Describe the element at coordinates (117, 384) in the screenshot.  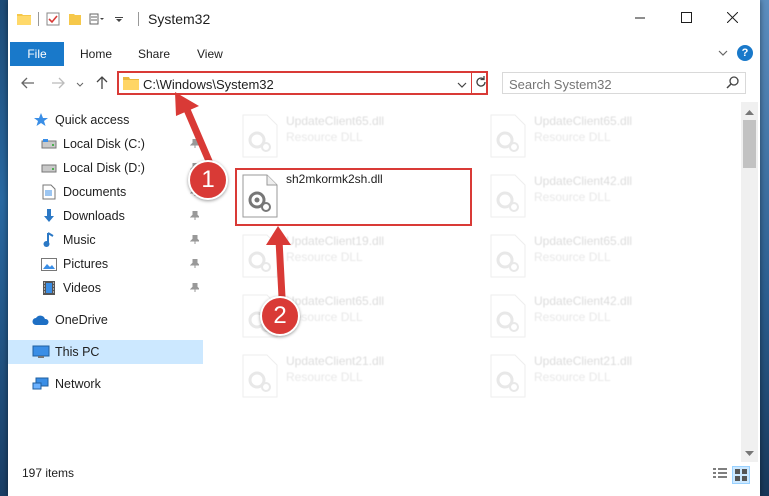
I see `sidebar-item-network: Network` at that location.